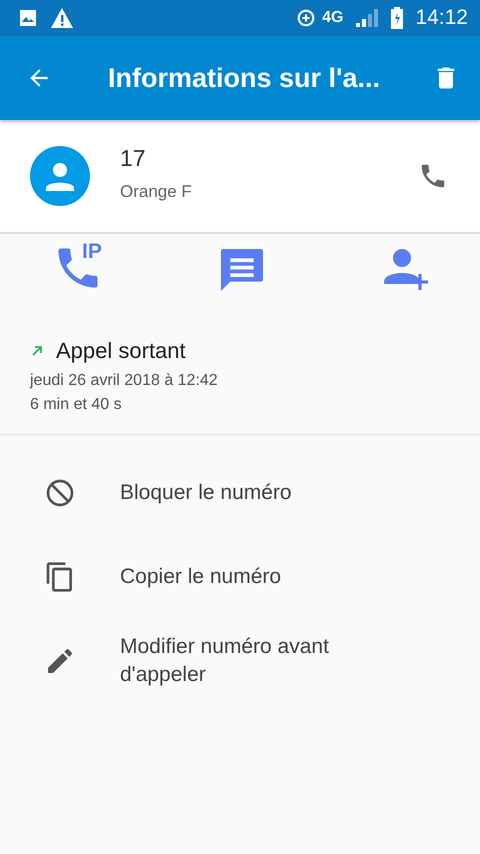  I want to click on call-type: Appel sortant, so click(121, 351).